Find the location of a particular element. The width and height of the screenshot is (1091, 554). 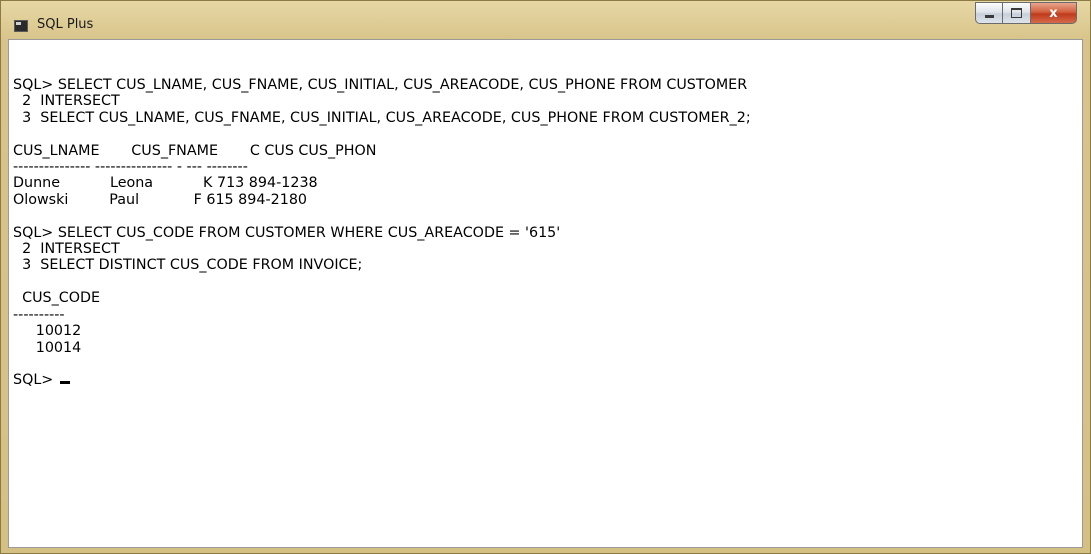

console-line: CUS_LNAME CUS_FNAME C CUS CUS_PHON is located at coordinates (195, 150).